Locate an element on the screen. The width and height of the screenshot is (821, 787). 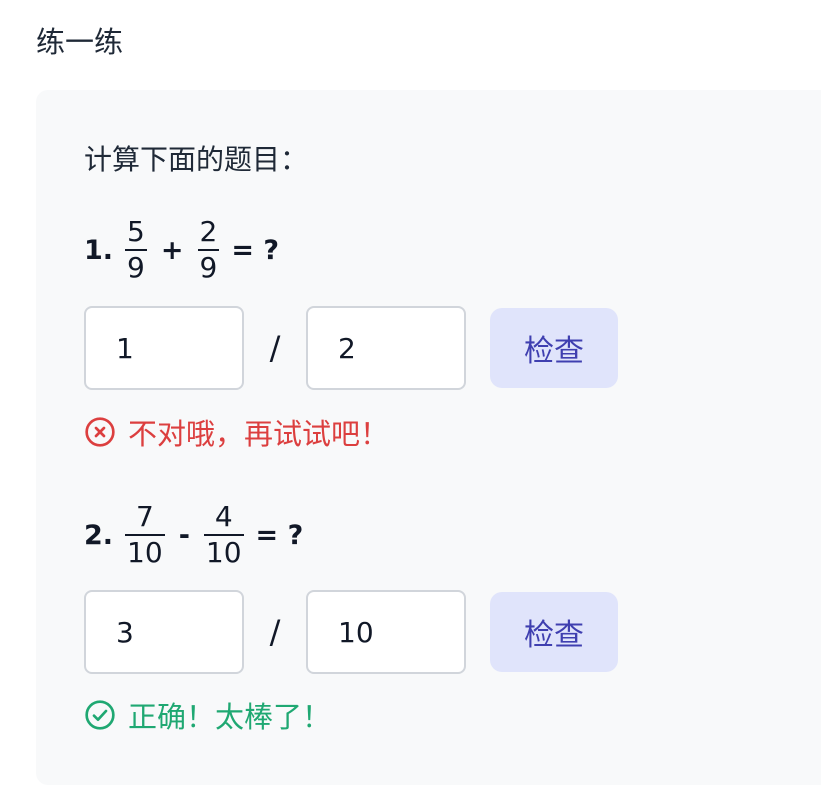
feedback-error: 不对哦，再试试吧！ is located at coordinates (236, 432).